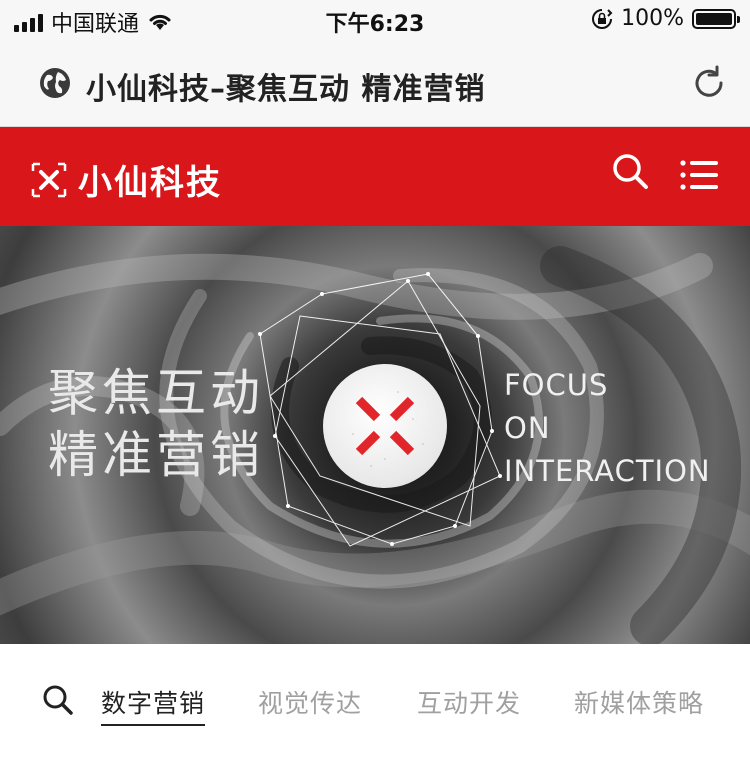  I want to click on tab-visual-communication: 视觉传达, so click(310, 702).